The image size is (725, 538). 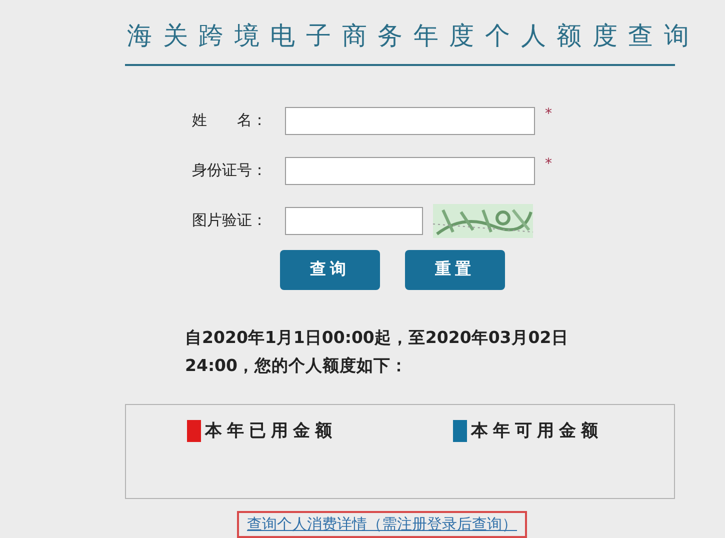 I want to click on field-label: 身份证号：, so click(x=229, y=170).